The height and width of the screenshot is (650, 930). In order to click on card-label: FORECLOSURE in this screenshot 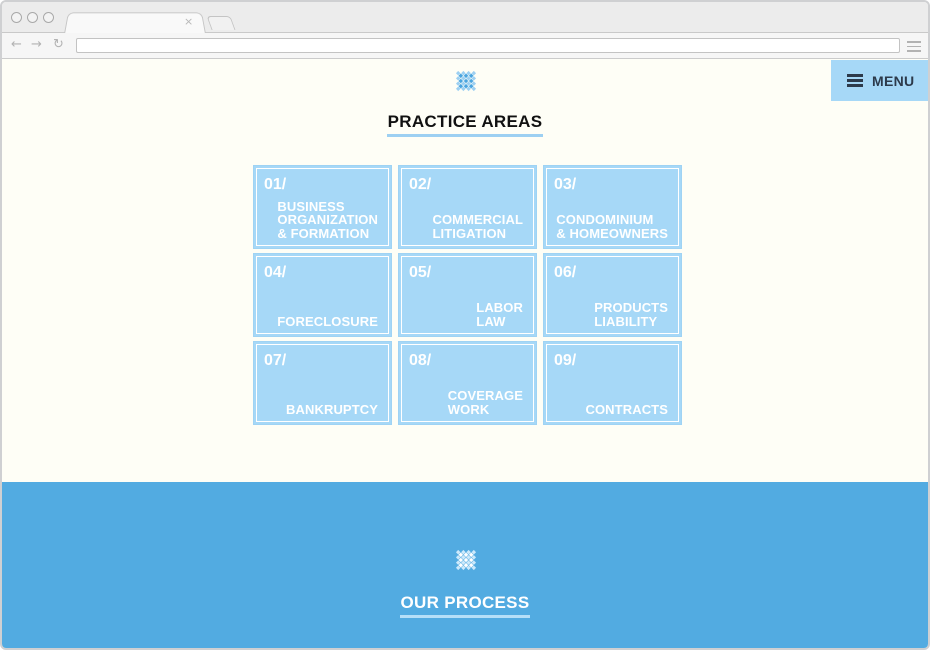, I will do `click(327, 321)`.